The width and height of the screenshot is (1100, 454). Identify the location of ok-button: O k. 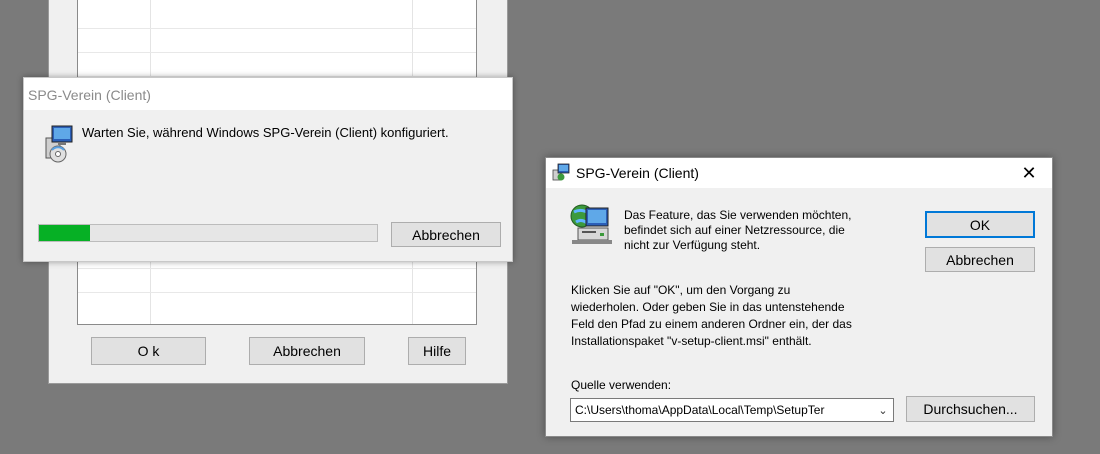
(148, 351).